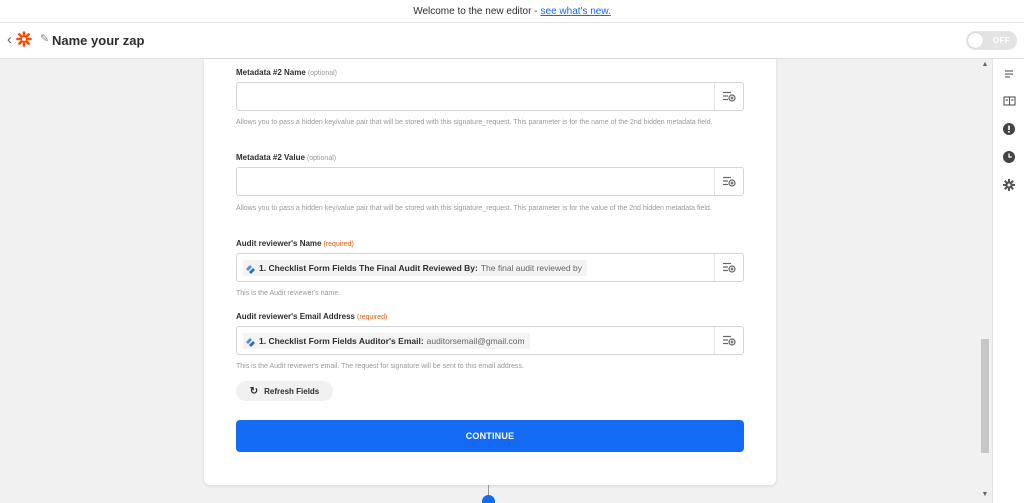  Describe the element at coordinates (9, 40) in the screenshot. I see `chevron-left-icon: ‹` at that location.